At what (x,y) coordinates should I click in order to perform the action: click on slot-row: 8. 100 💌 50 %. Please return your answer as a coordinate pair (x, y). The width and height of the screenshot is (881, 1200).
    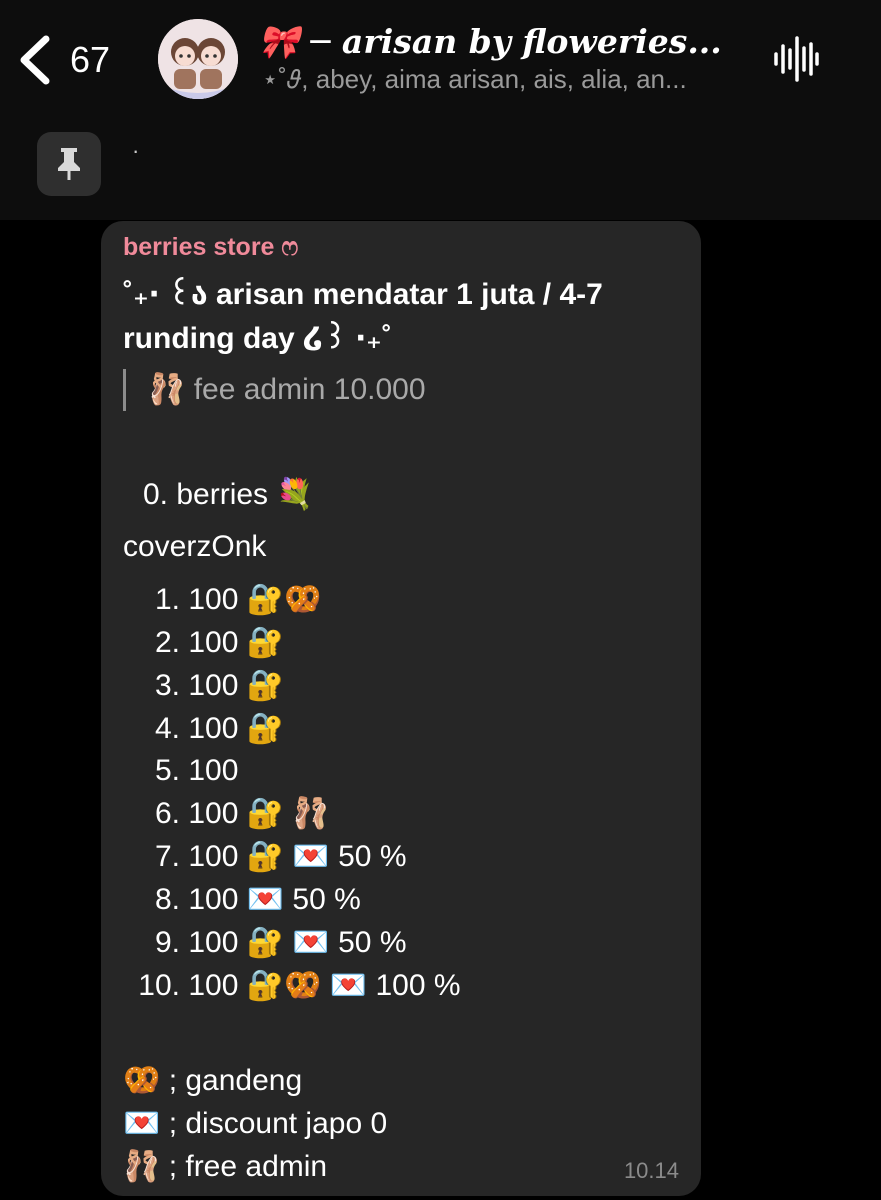
    Looking at the image, I should click on (242, 900).